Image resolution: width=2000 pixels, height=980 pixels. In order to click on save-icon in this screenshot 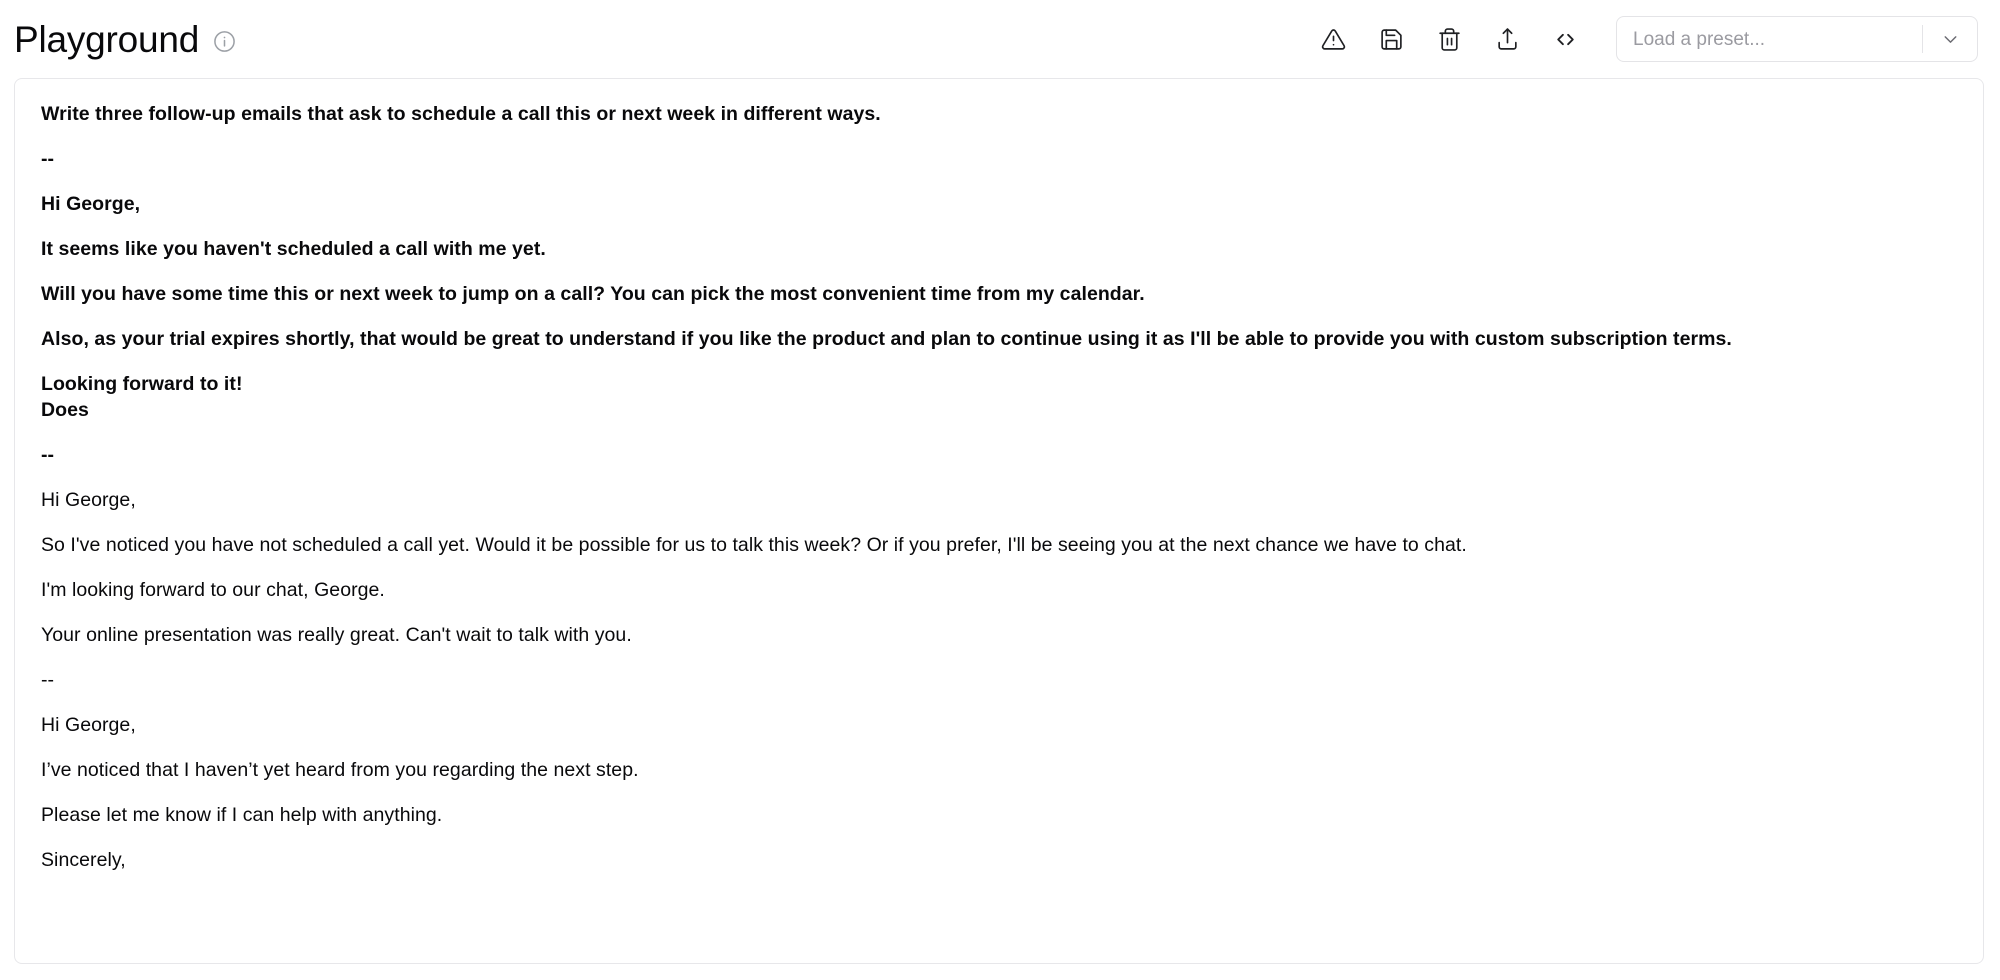, I will do `click(1391, 39)`.